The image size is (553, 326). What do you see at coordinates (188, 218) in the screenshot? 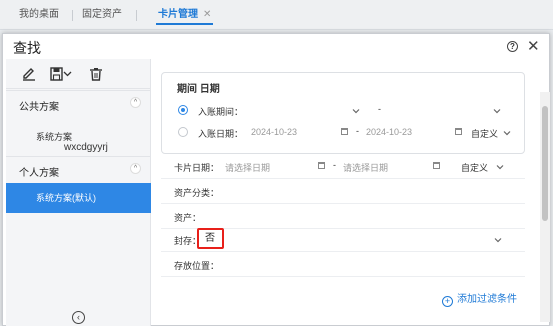
I see `asset-label: 资产：` at bounding box center [188, 218].